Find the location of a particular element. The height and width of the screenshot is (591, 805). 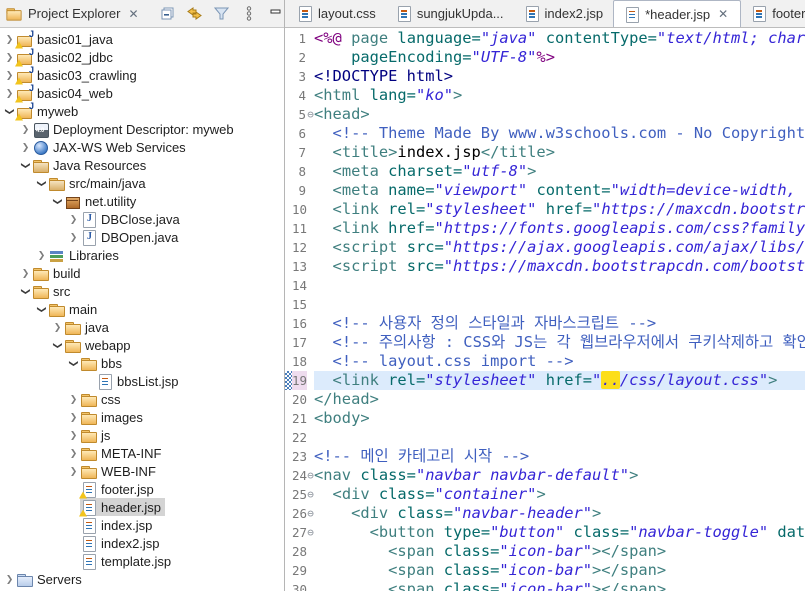

collapse-all-button is located at coordinates (168, 14).